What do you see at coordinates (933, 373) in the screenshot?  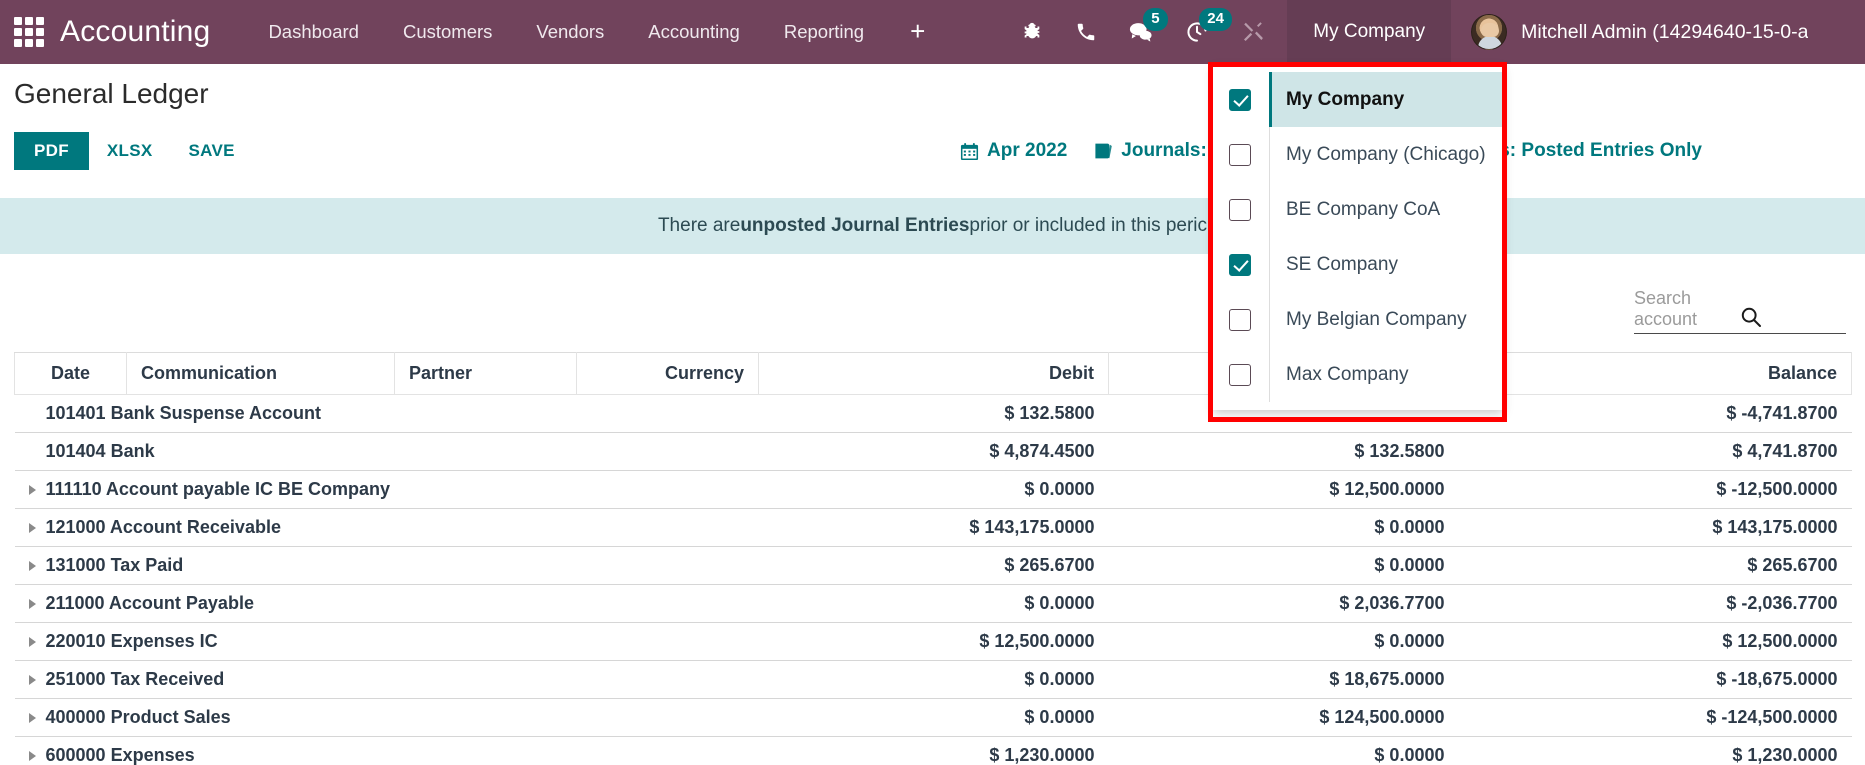 I see `column-header-debit: Debit` at bounding box center [933, 373].